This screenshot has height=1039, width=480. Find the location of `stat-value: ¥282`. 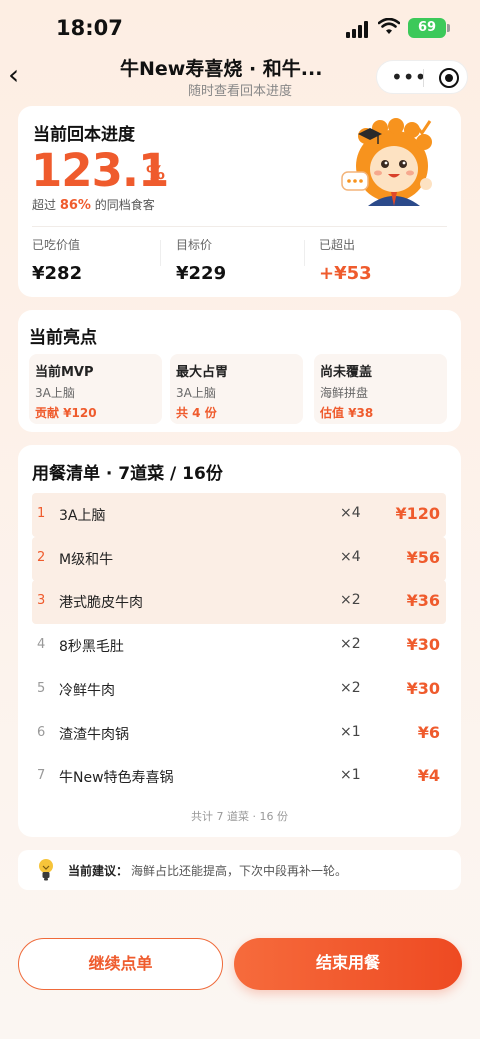

stat-value: ¥282 is located at coordinates (57, 273).